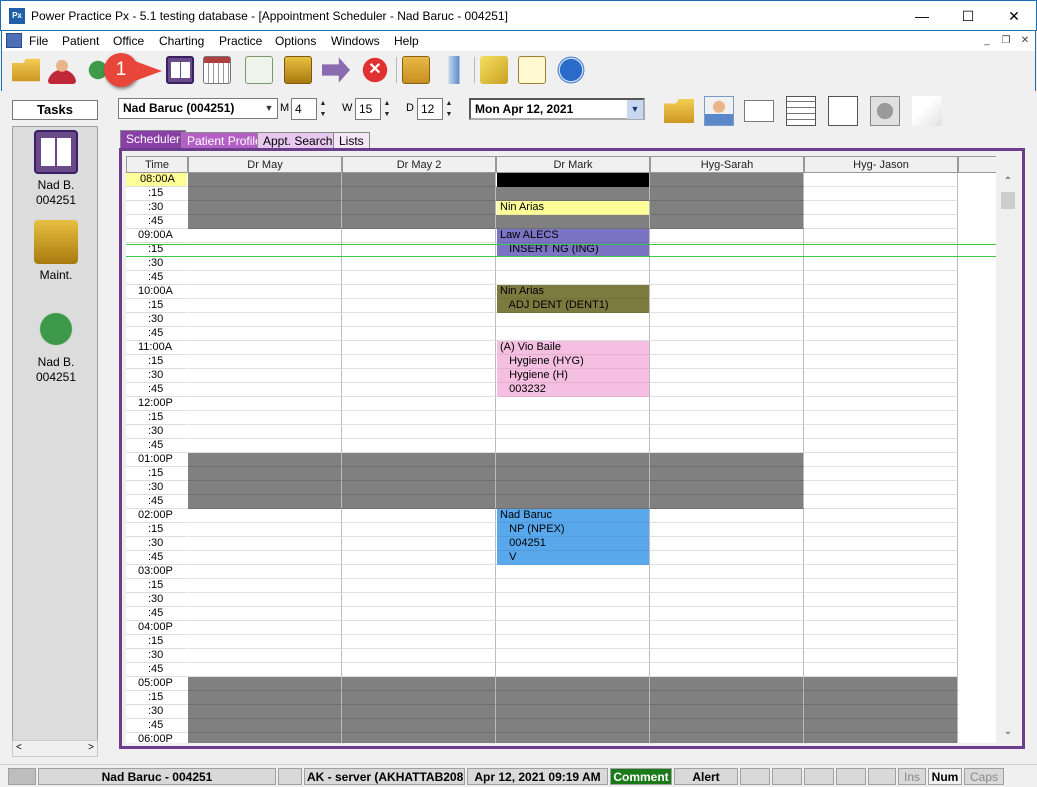  I want to click on chevron-down-icon: ▼, so click(269, 108).